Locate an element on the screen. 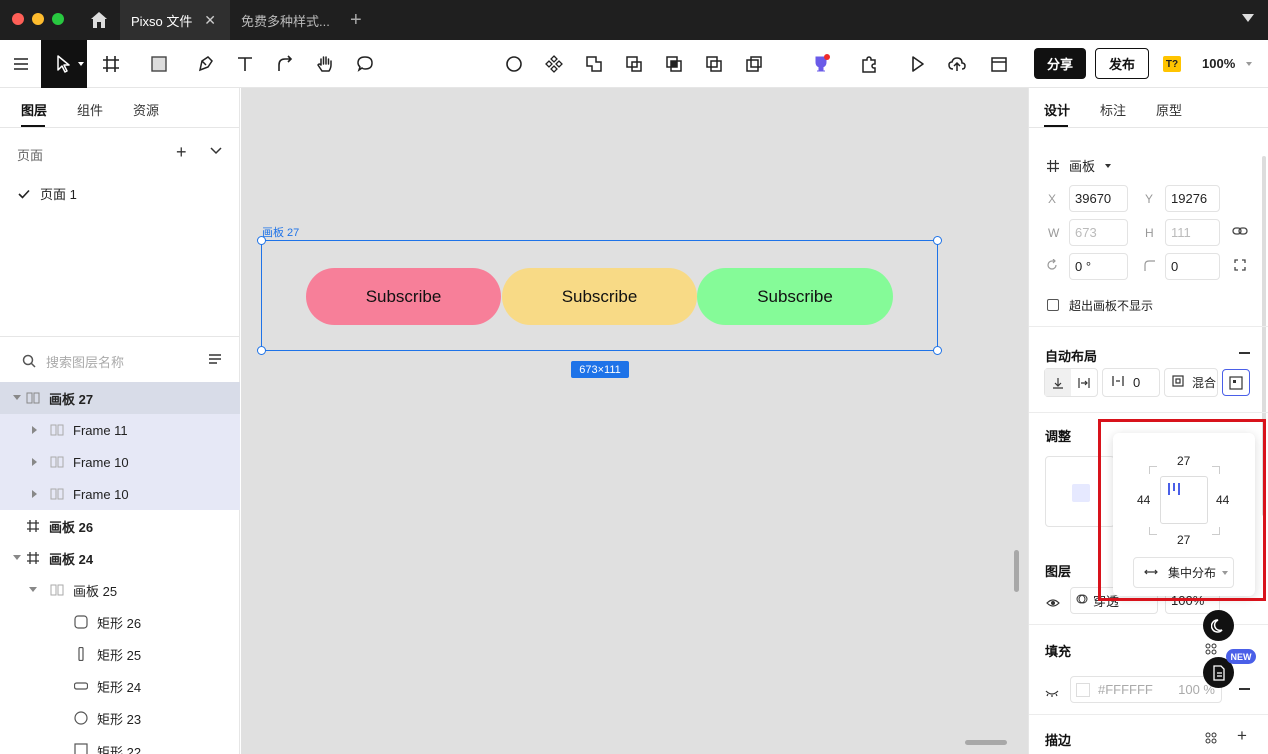 The width and height of the screenshot is (1268, 754). remove-fill-icon is located at coordinates (1244, 689).